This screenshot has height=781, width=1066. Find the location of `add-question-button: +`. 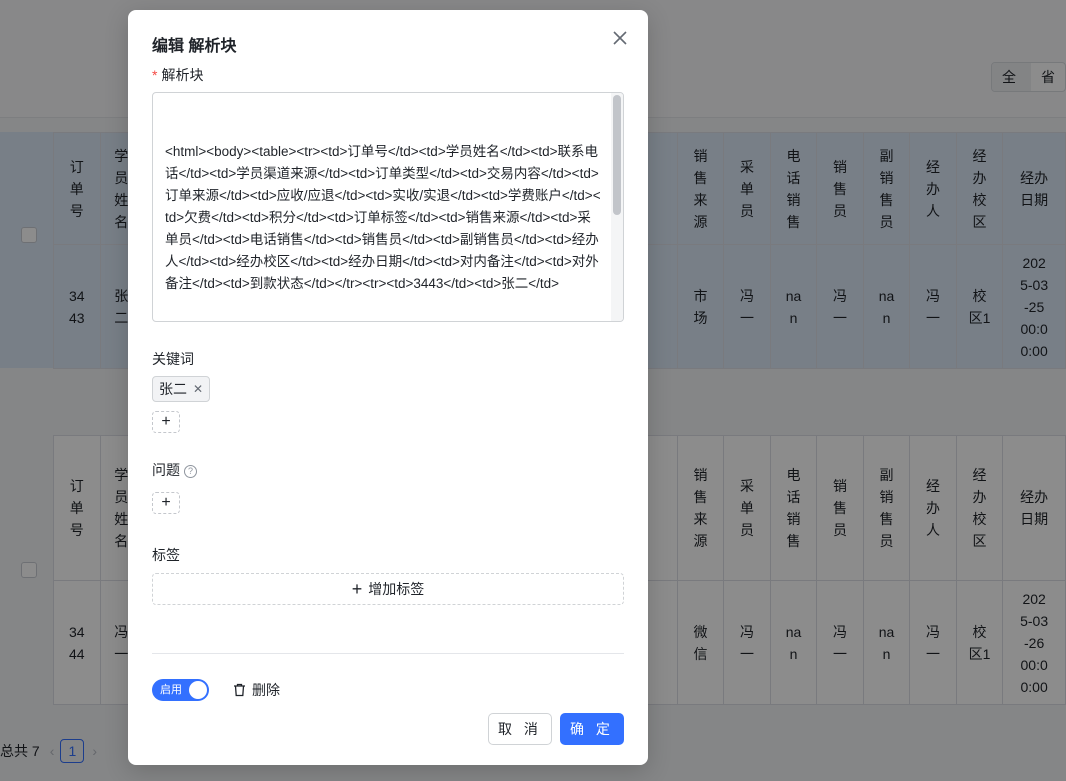

add-question-button: + is located at coordinates (166, 503).